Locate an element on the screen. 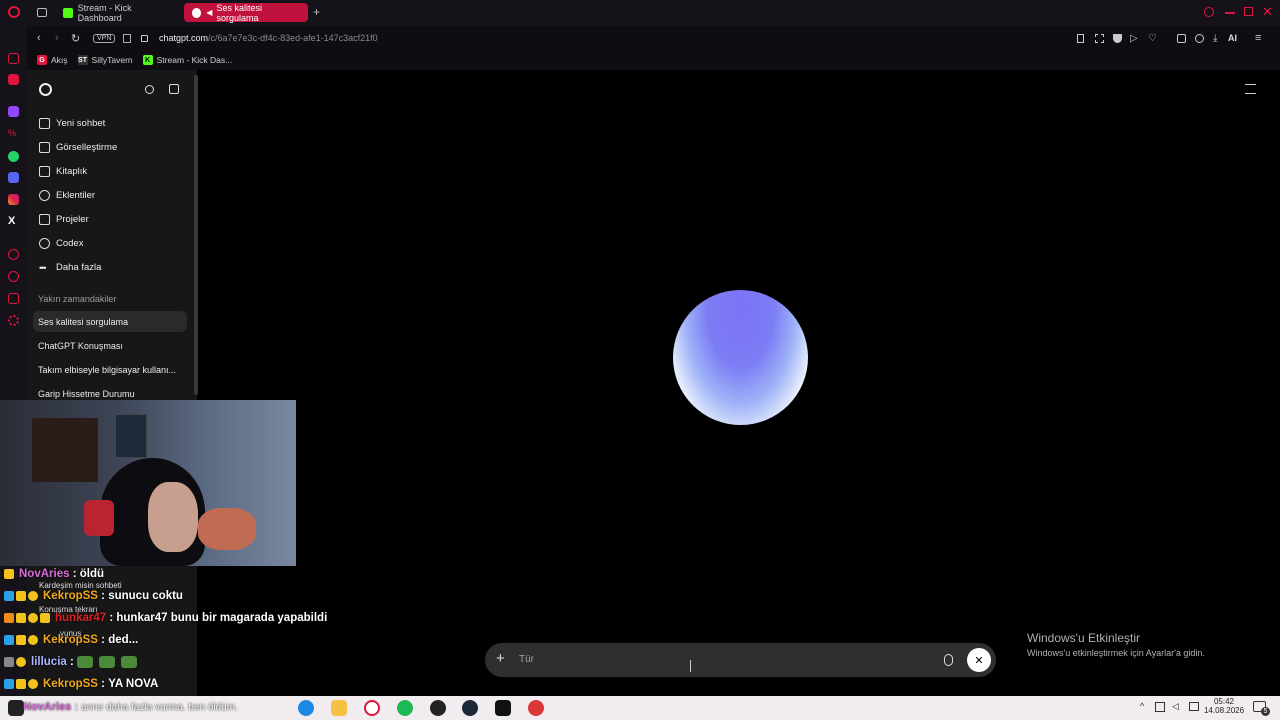 The image size is (1280, 720). spotify-icon is located at coordinates (405, 708).